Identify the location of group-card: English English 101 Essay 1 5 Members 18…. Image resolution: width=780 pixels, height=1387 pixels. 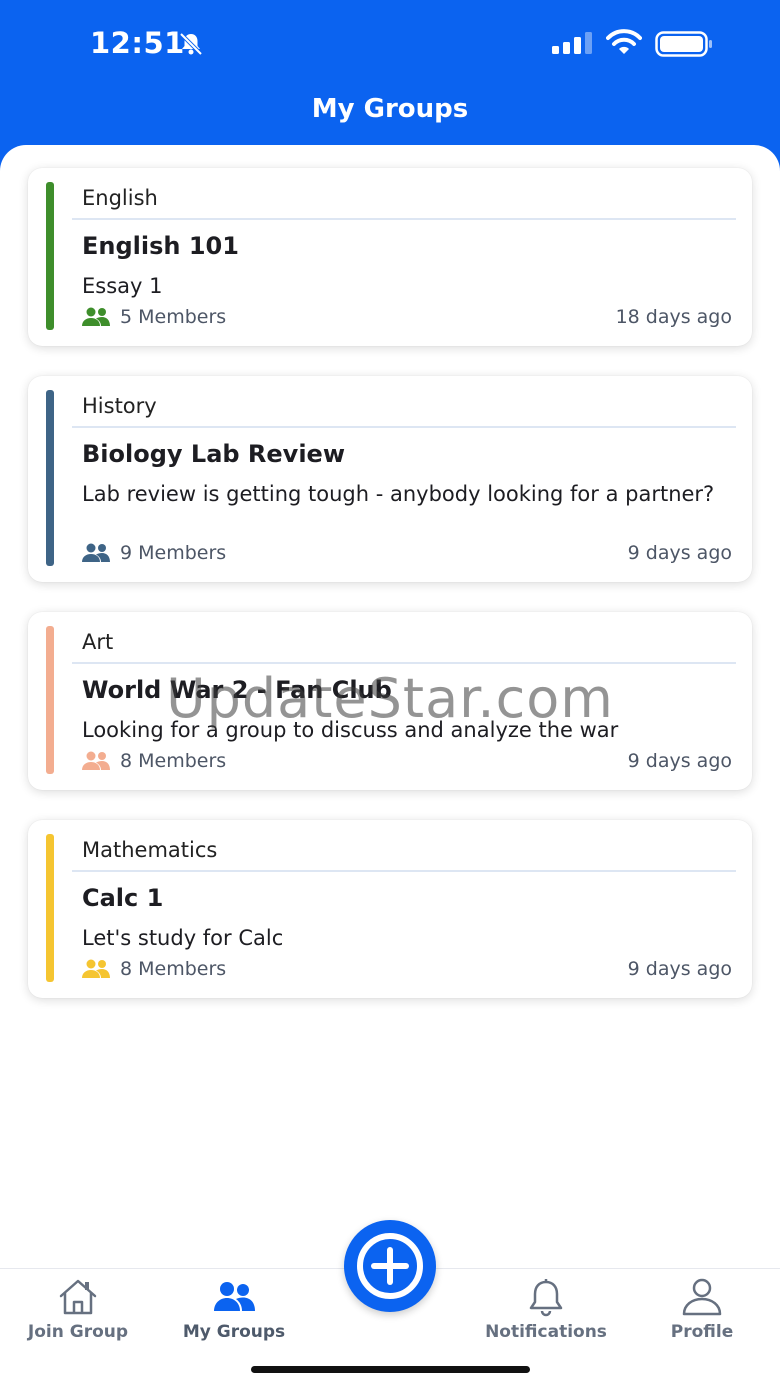
(390, 257).